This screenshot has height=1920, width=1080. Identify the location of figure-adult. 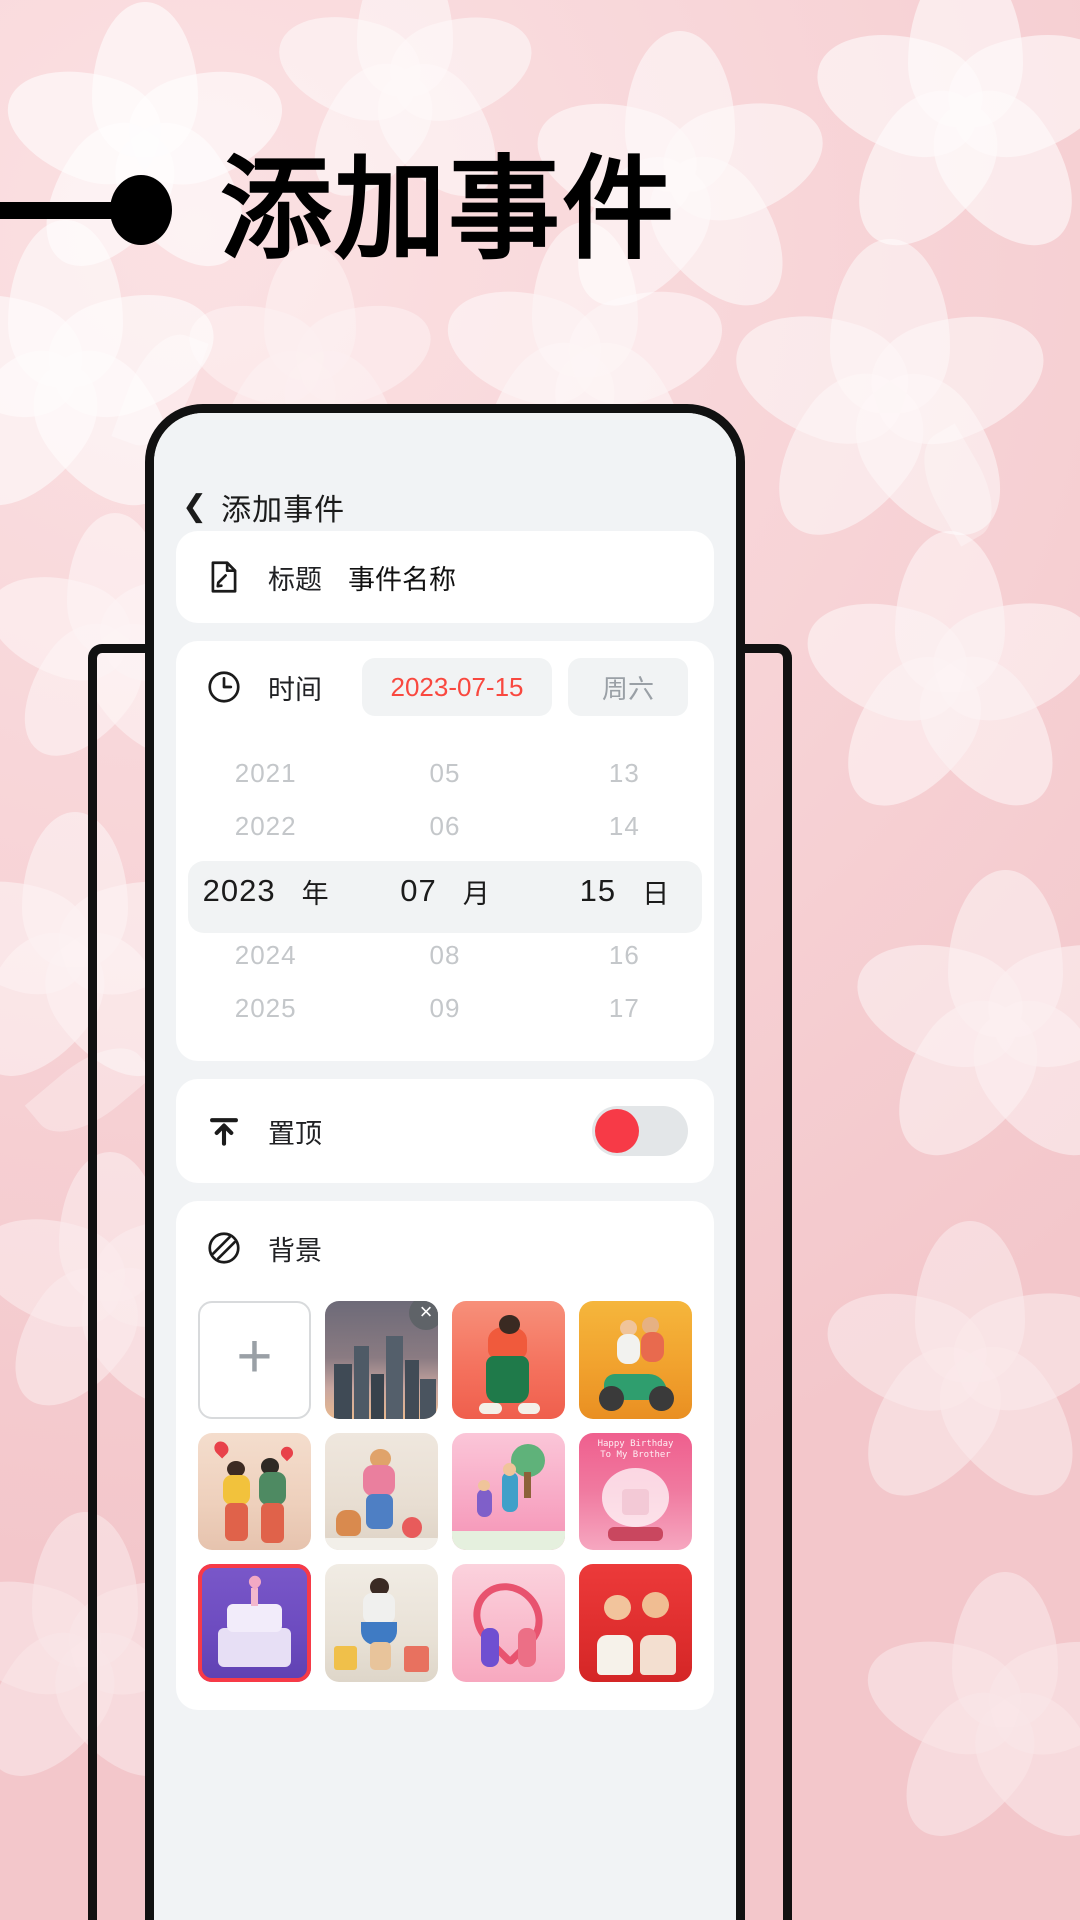
(509, 1492).